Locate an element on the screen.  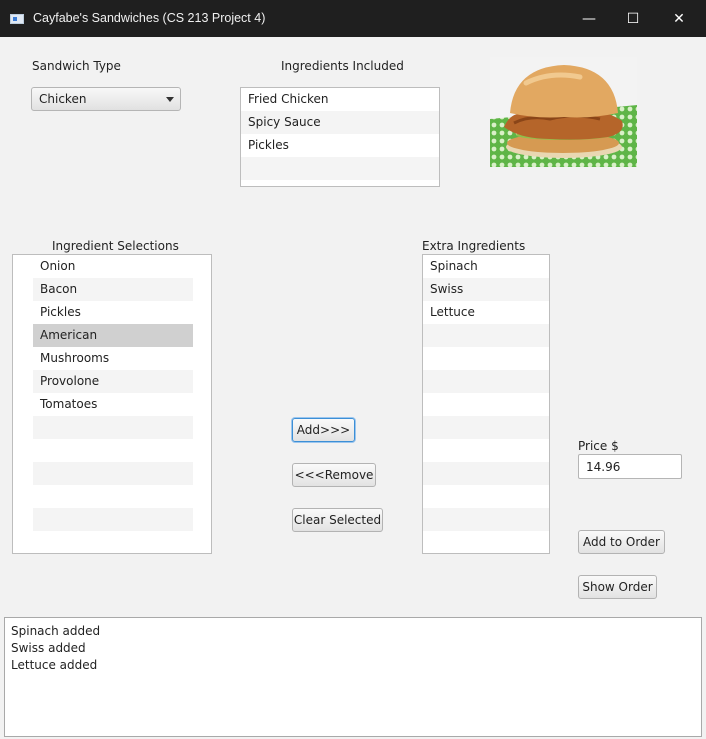
ingredient-selection-item: Tomatoes is located at coordinates (113, 404).